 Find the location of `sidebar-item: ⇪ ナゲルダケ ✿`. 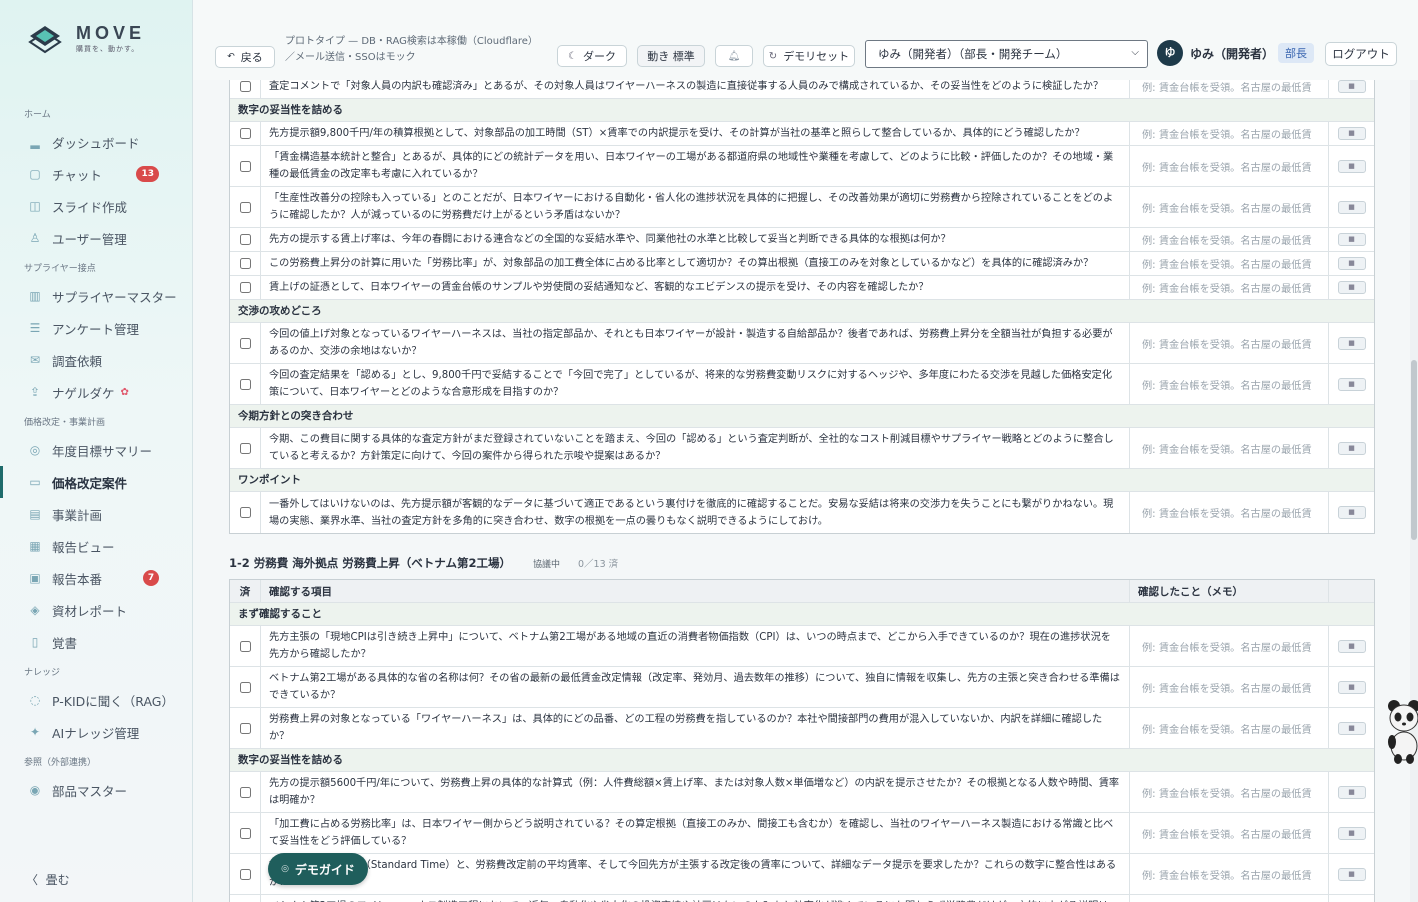

sidebar-item: ⇪ ナゲルダケ ✿ is located at coordinates (96, 392).